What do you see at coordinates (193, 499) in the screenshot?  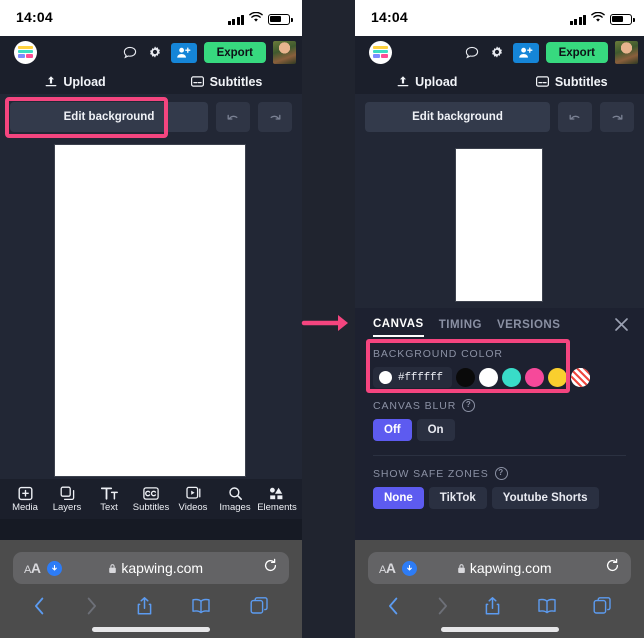 I see `tool-videos: Videos` at bounding box center [193, 499].